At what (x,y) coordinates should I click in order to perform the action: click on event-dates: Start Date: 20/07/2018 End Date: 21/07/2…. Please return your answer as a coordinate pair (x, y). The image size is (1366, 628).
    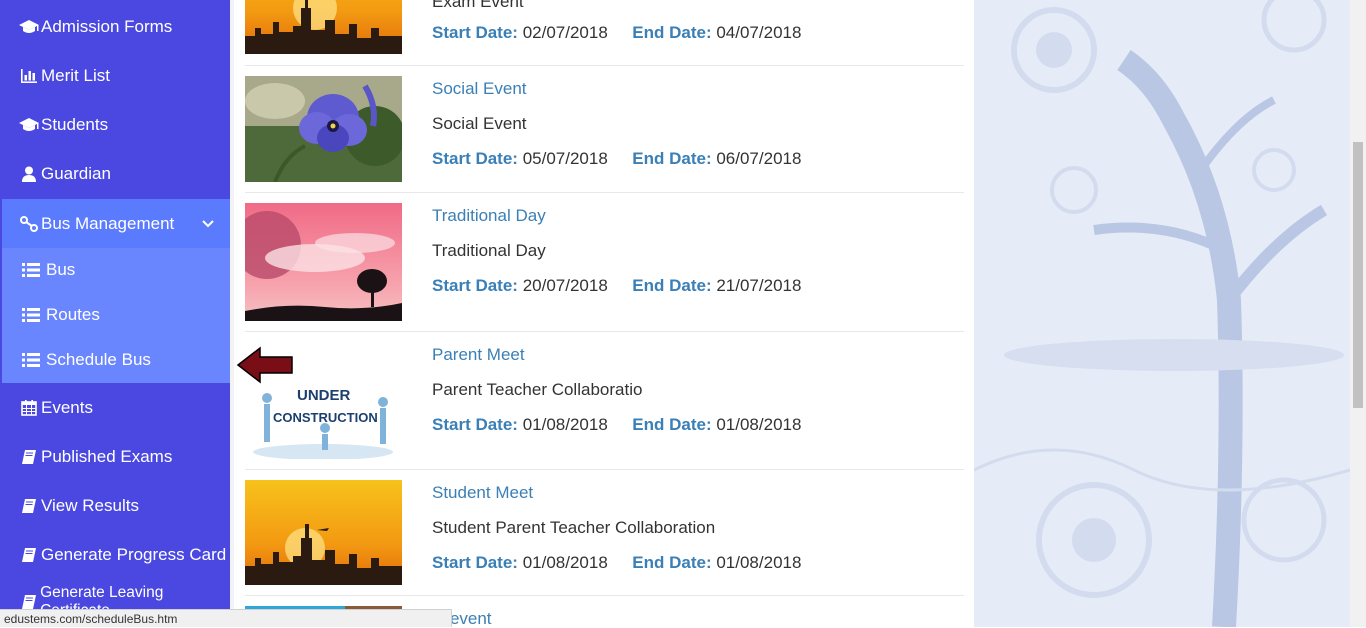
    Looking at the image, I should click on (616, 286).